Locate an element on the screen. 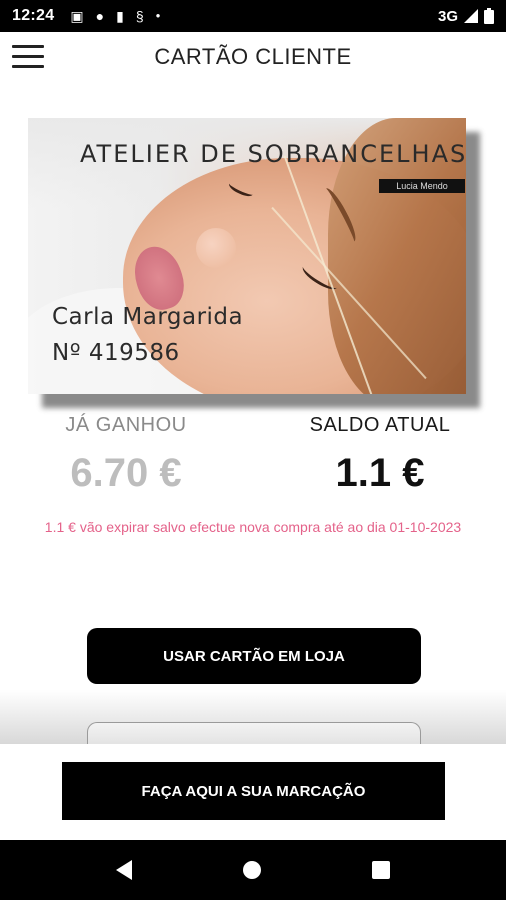  signal-icon is located at coordinates (471, 16).